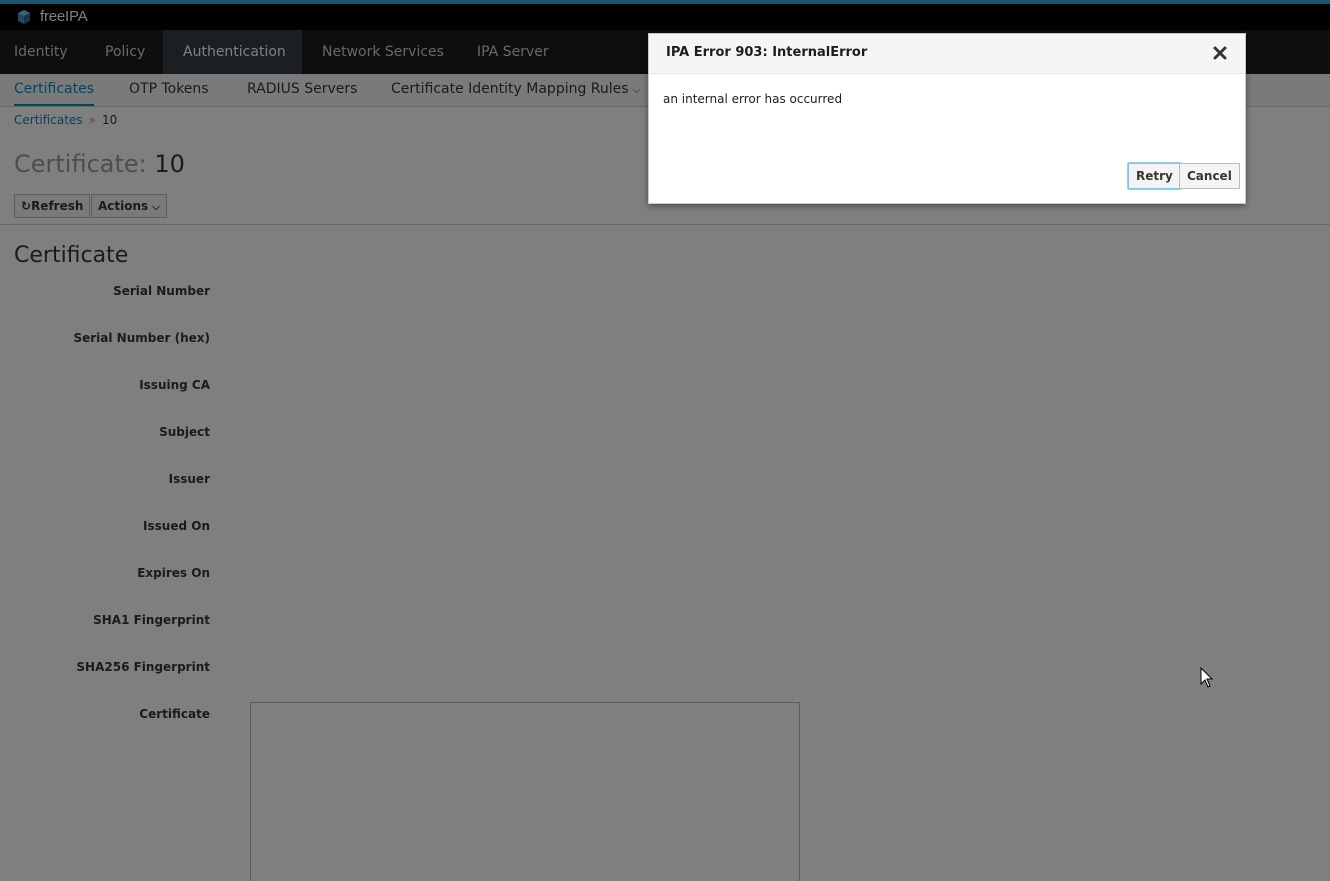  I want to click on cancel-button: Cancel, so click(1209, 176).